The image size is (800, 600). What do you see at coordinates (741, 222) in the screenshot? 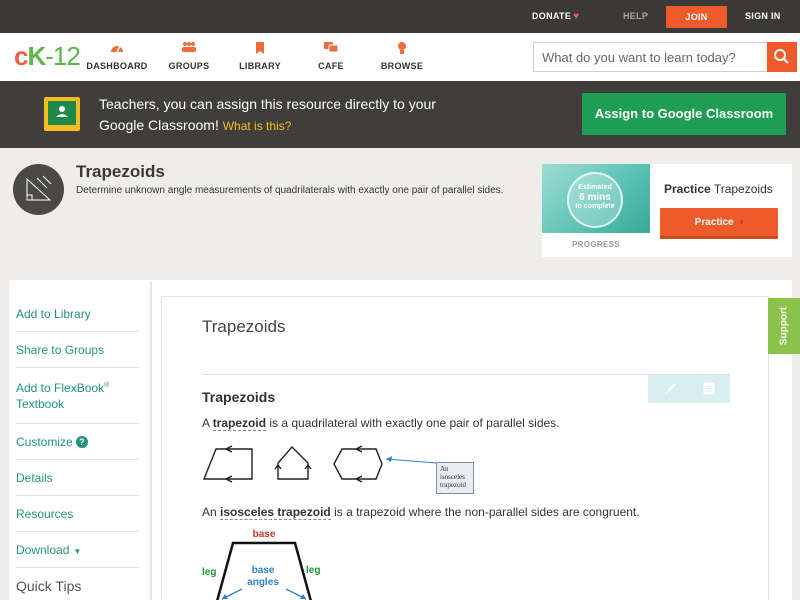
I see `chevron-right-icon: ›` at bounding box center [741, 222].